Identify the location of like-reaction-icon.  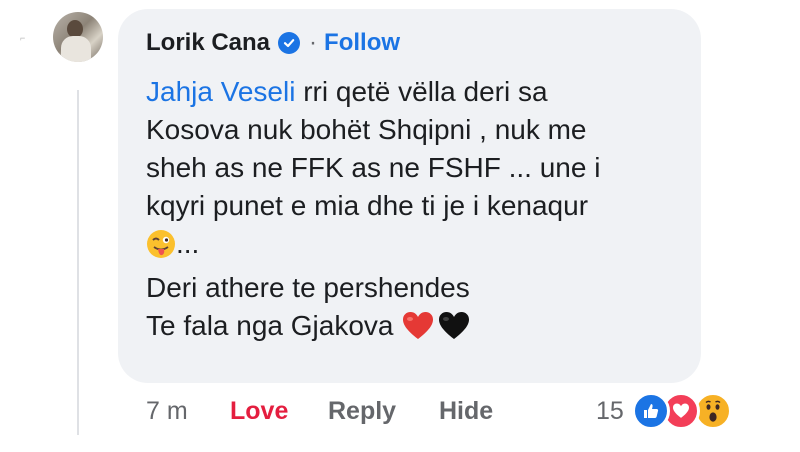
(651, 411).